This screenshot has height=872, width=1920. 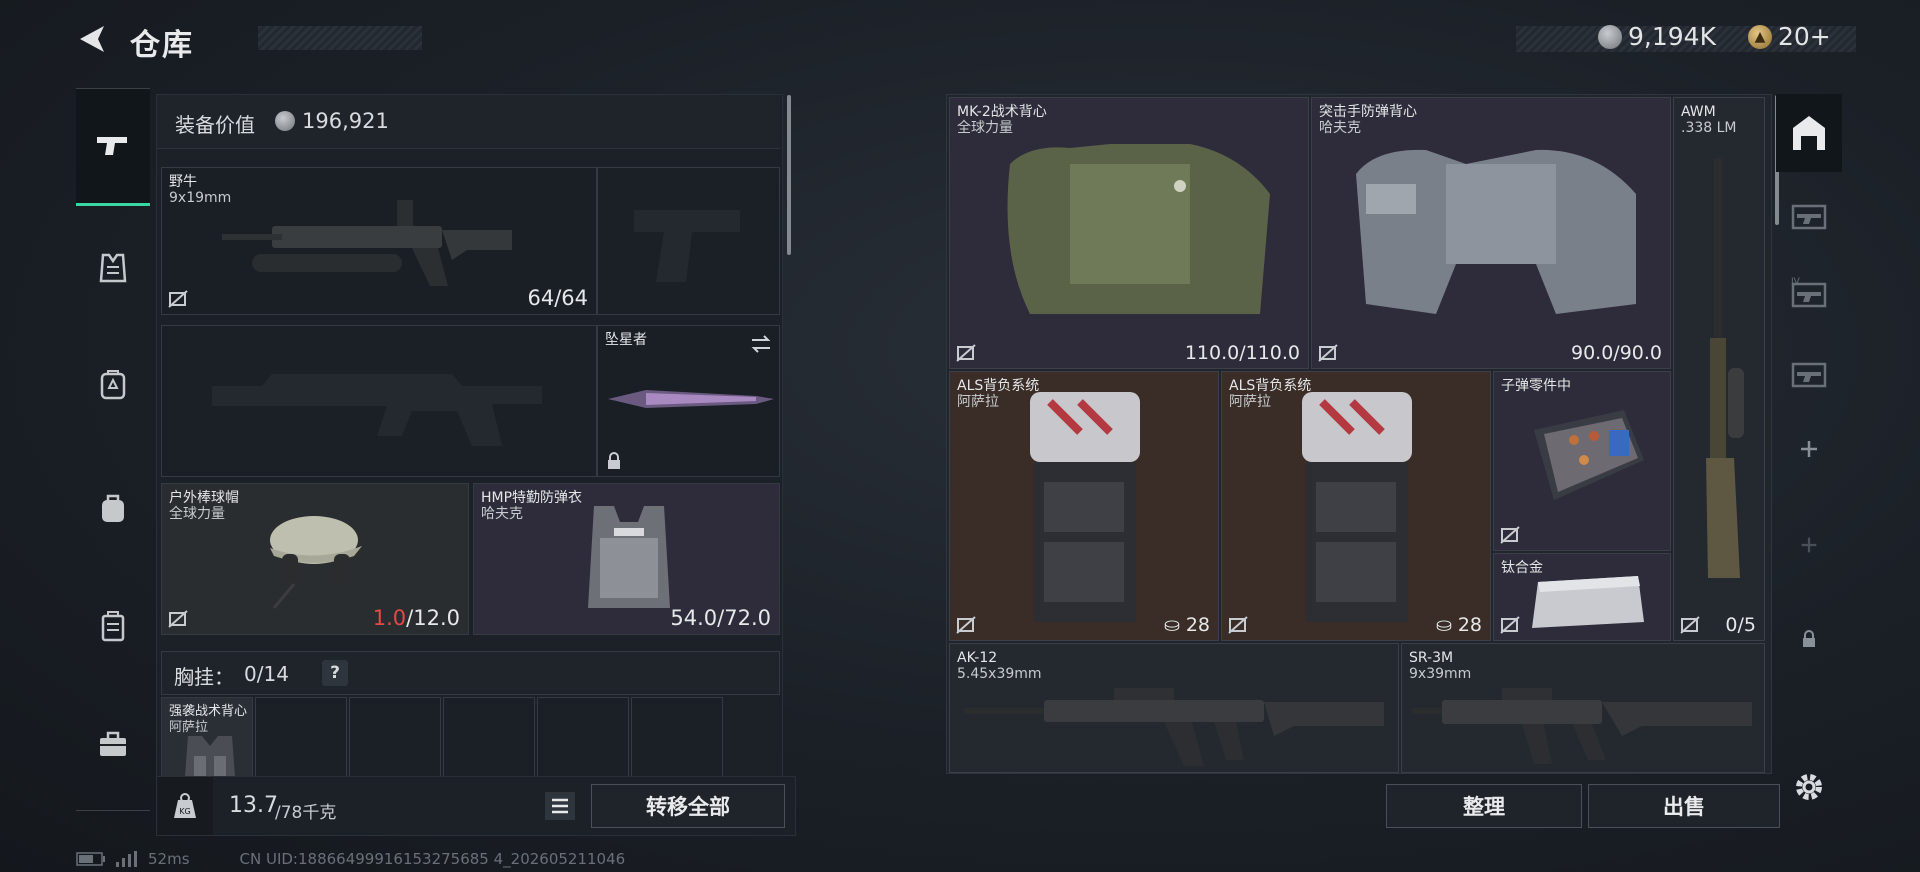 I want to click on bag-icon, so click(x=113, y=508).